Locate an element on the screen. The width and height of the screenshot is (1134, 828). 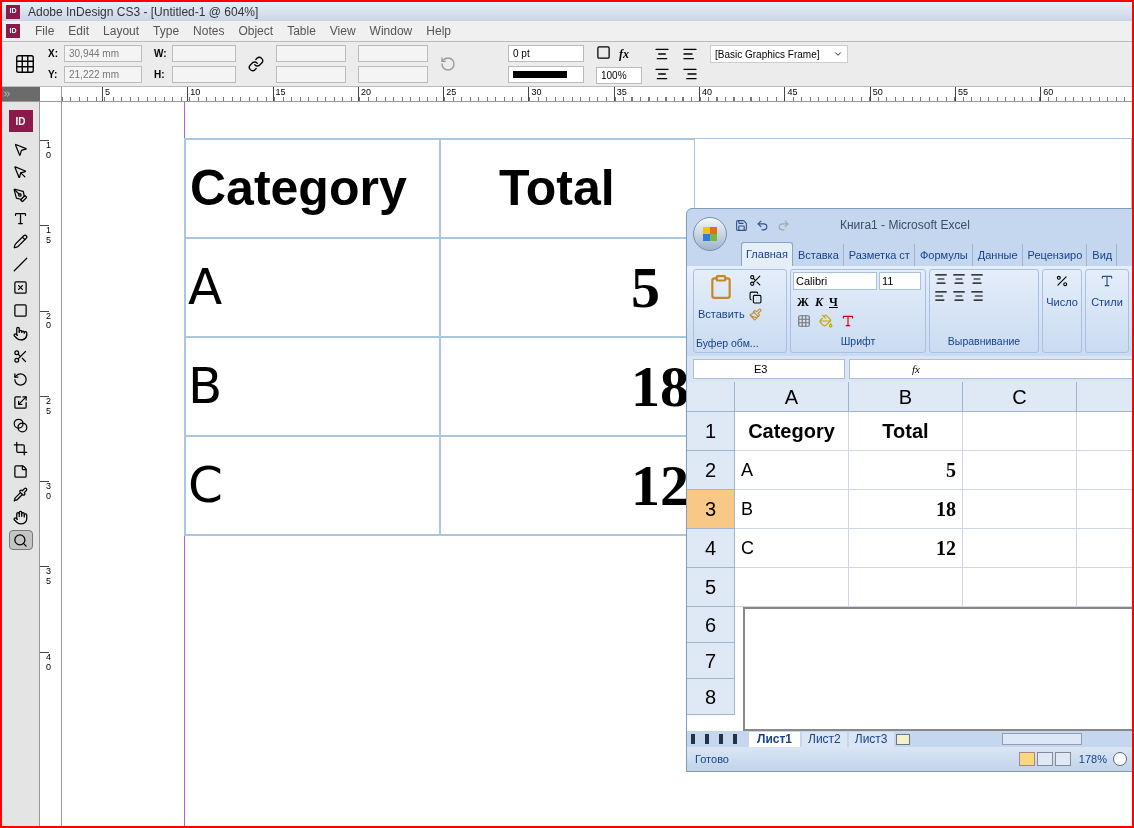
align-left-icon is located at coordinates (941, 296).